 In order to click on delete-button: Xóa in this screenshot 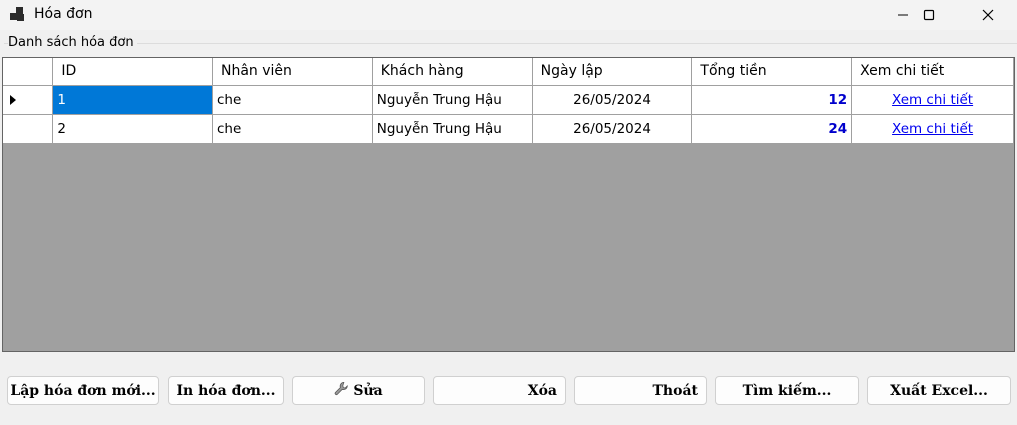, I will do `click(499, 390)`.